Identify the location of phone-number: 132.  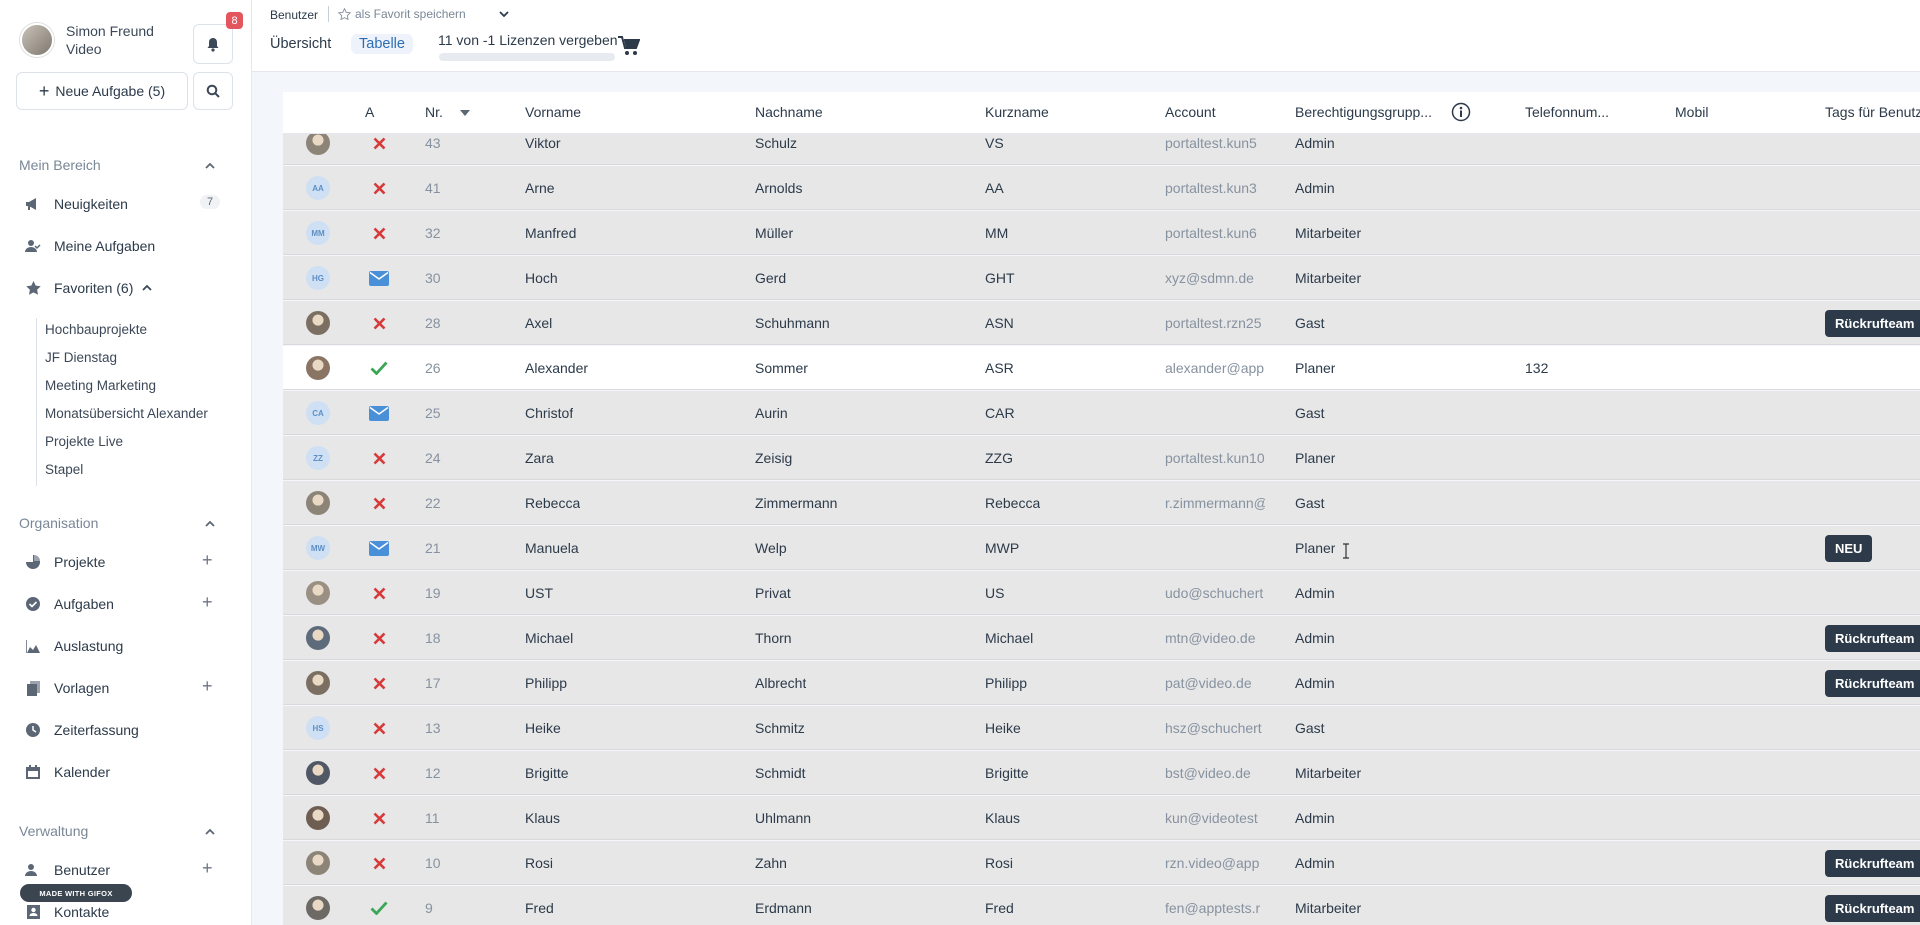
(1537, 368).